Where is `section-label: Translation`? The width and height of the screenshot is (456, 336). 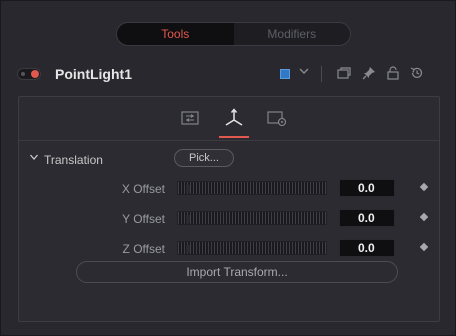 section-label: Translation is located at coordinates (73, 160).